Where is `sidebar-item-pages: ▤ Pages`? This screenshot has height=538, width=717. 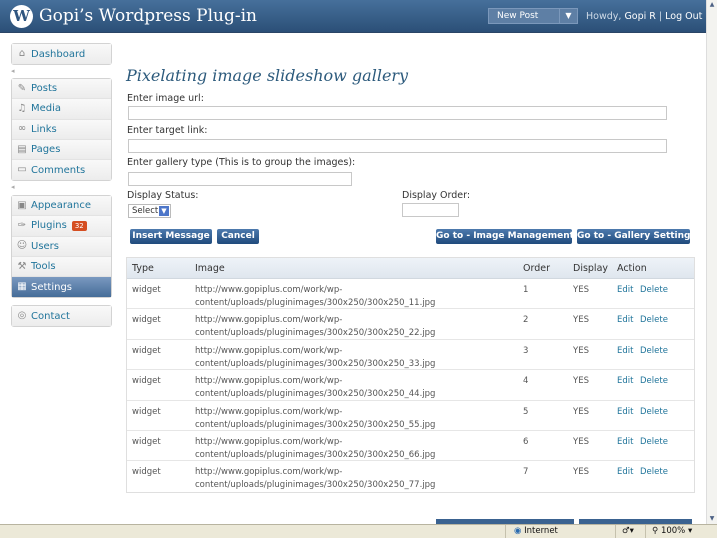 sidebar-item-pages: ▤ Pages is located at coordinates (61, 150).